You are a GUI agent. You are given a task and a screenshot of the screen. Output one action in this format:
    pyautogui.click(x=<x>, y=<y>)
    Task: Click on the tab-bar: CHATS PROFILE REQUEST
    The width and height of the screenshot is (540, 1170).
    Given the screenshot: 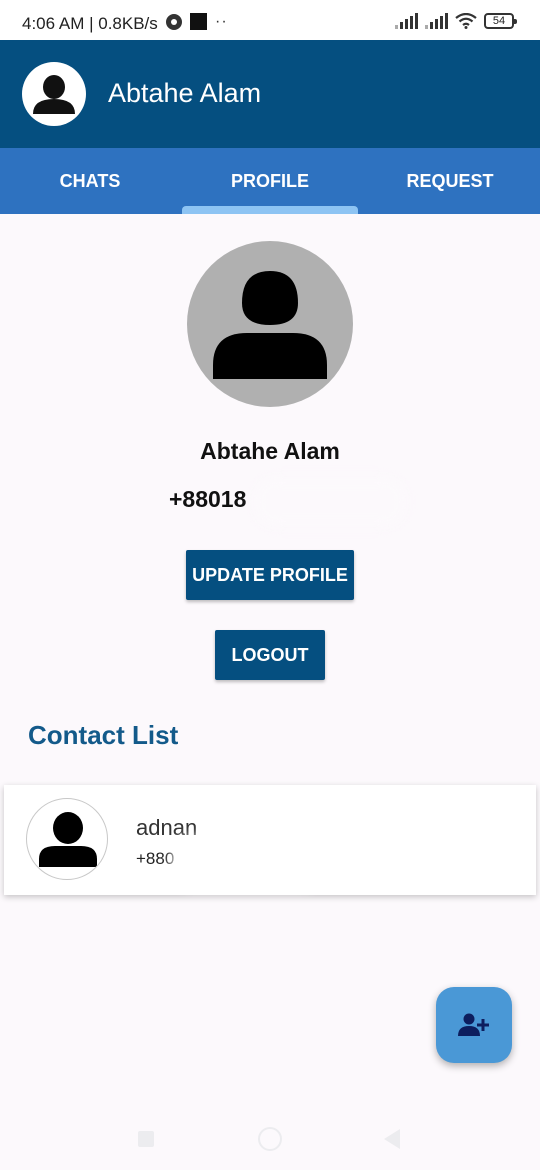 What is the action you would take?
    pyautogui.click(x=270, y=181)
    